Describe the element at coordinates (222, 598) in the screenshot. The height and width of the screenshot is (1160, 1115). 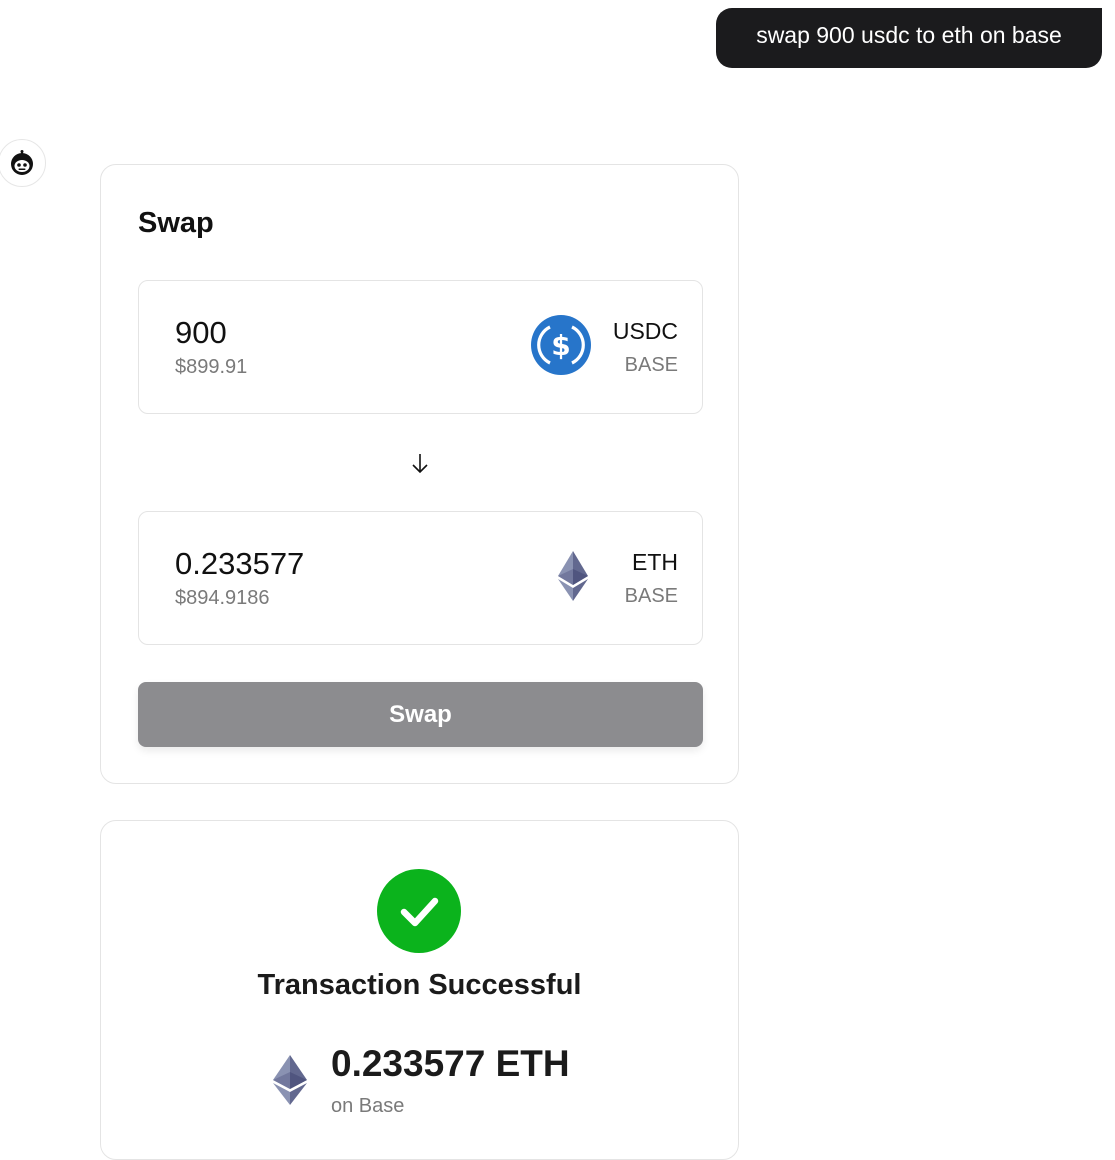
I see `to-usd-value: $894.9186` at that location.